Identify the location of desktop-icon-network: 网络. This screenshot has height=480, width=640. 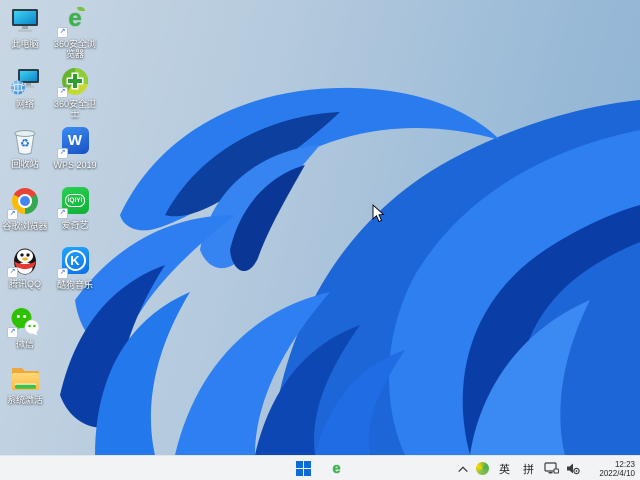
(25, 87).